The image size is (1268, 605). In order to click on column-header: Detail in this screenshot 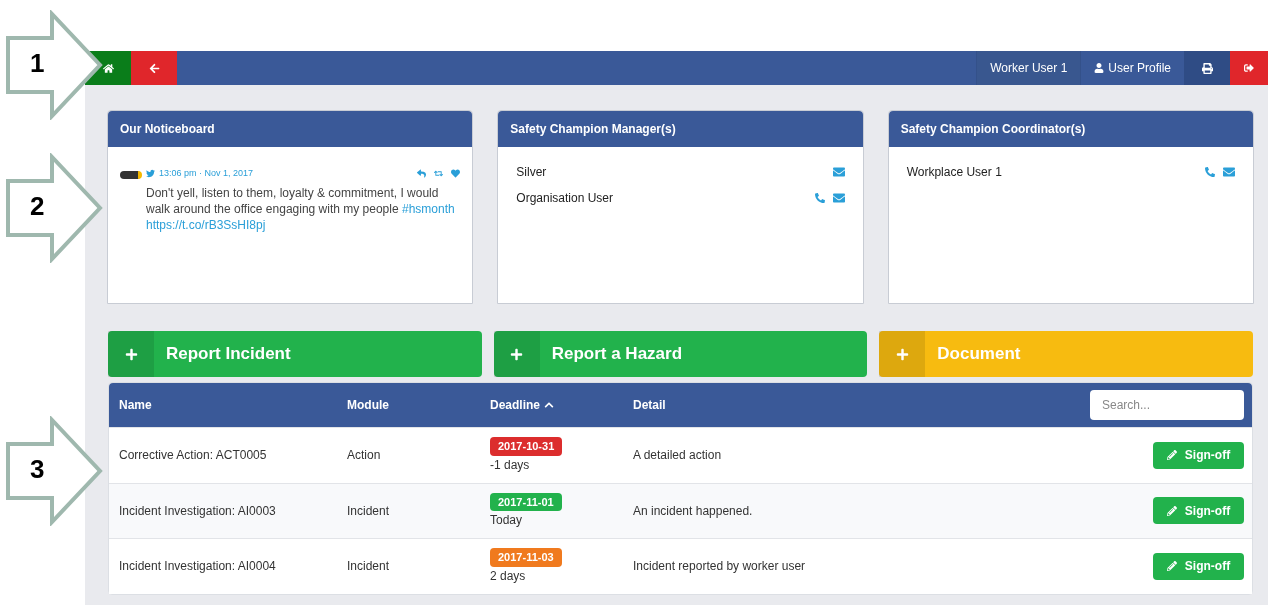, I will do `click(861, 405)`.